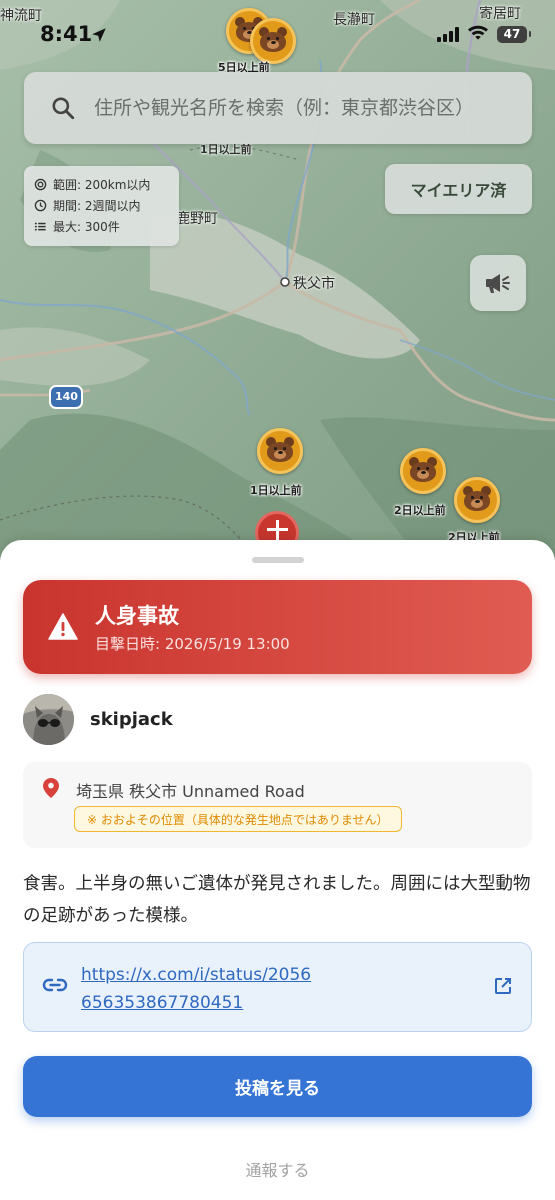 Image resolution: width=555 pixels, height=1200 pixels. Describe the element at coordinates (314, 284) in the screenshot. I see `place-label: 秩父市` at that location.